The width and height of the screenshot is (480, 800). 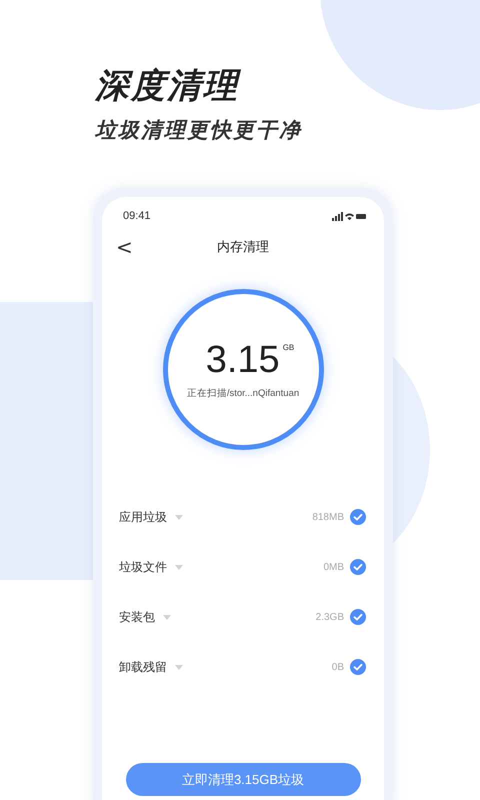 What do you see at coordinates (328, 517) in the screenshot?
I see `category-size: 818MB` at bounding box center [328, 517].